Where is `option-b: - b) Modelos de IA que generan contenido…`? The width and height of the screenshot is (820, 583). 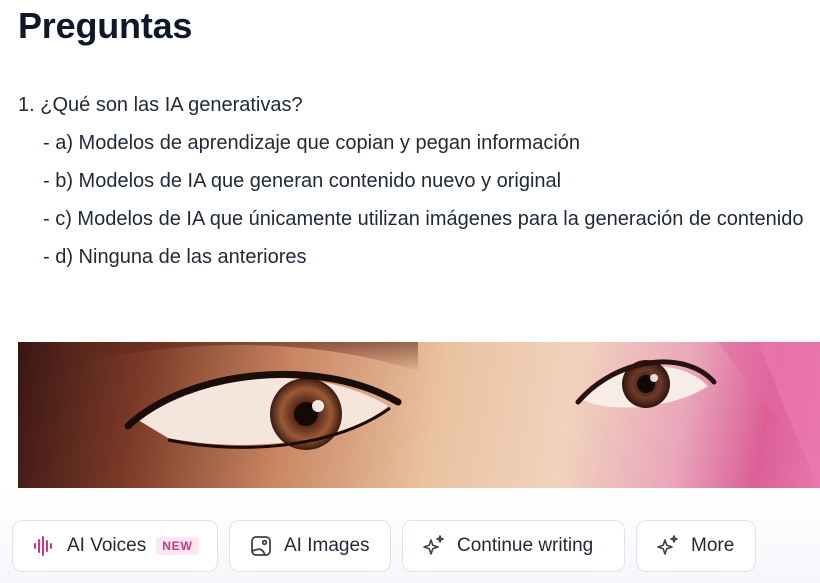
option-b: - b) Modelos de IA que generan contenido… is located at coordinates (302, 181).